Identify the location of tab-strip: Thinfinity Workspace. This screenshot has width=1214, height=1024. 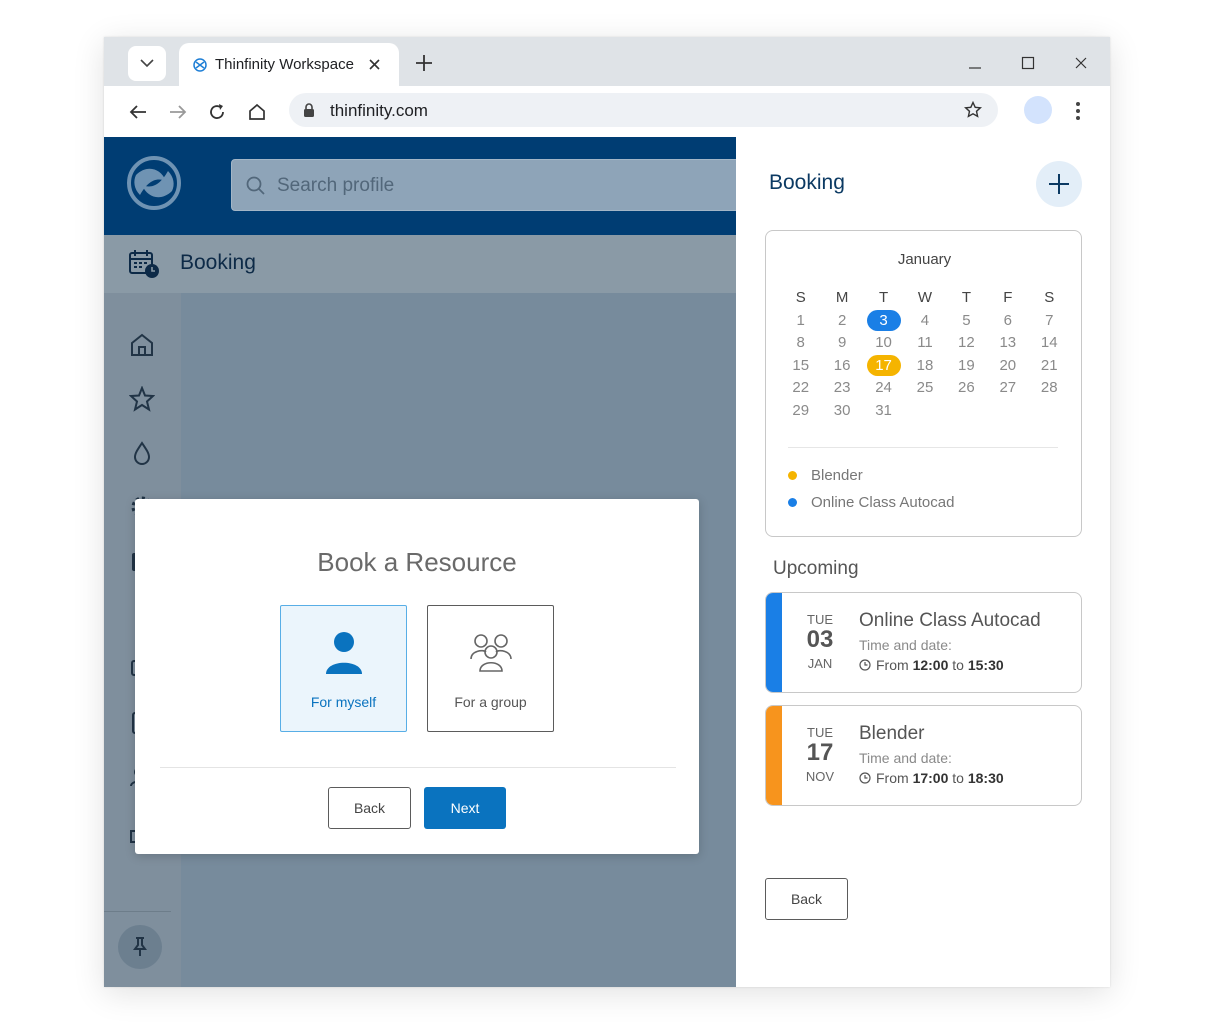
(607, 61).